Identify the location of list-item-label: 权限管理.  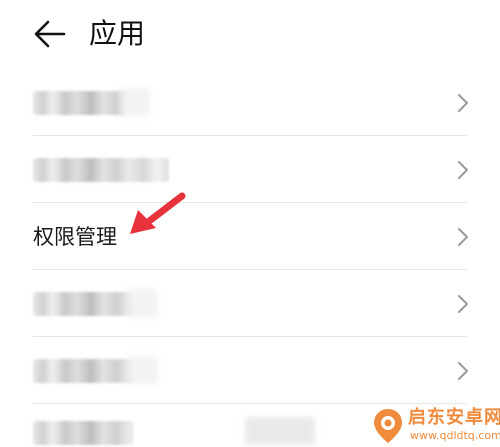
(75, 237).